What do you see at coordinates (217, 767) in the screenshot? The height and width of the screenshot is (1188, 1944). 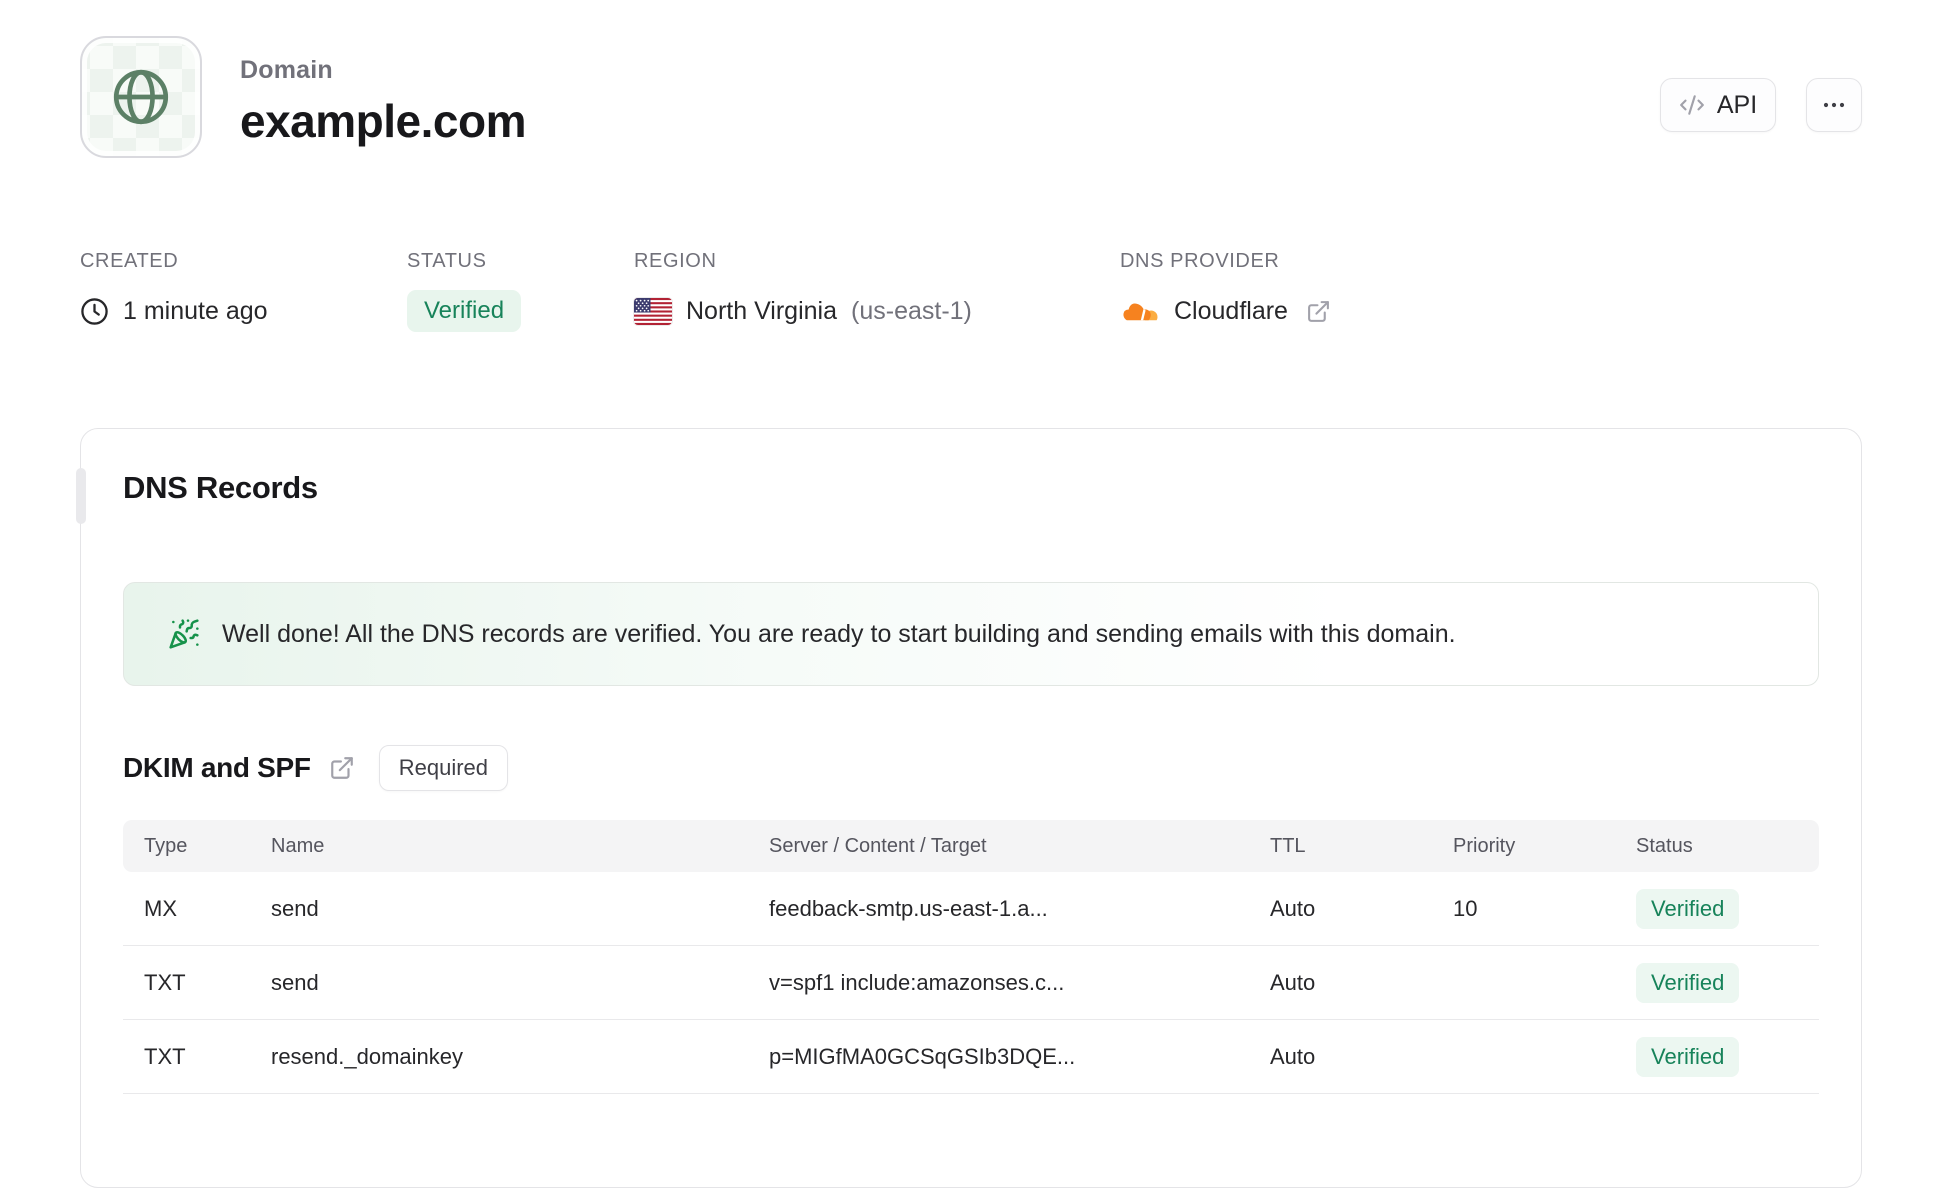 I see `dkim-spf-title: DKIM and SPF` at bounding box center [217, 767].